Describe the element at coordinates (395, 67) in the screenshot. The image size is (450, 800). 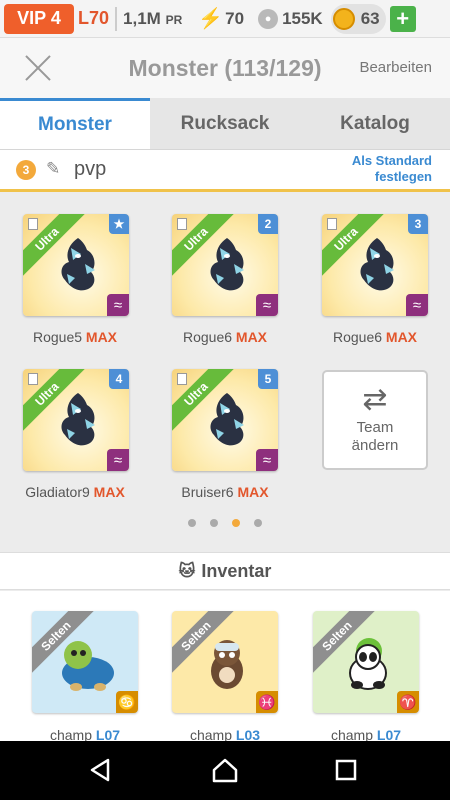
I see `edit-button: Bearbeiten` at that location.